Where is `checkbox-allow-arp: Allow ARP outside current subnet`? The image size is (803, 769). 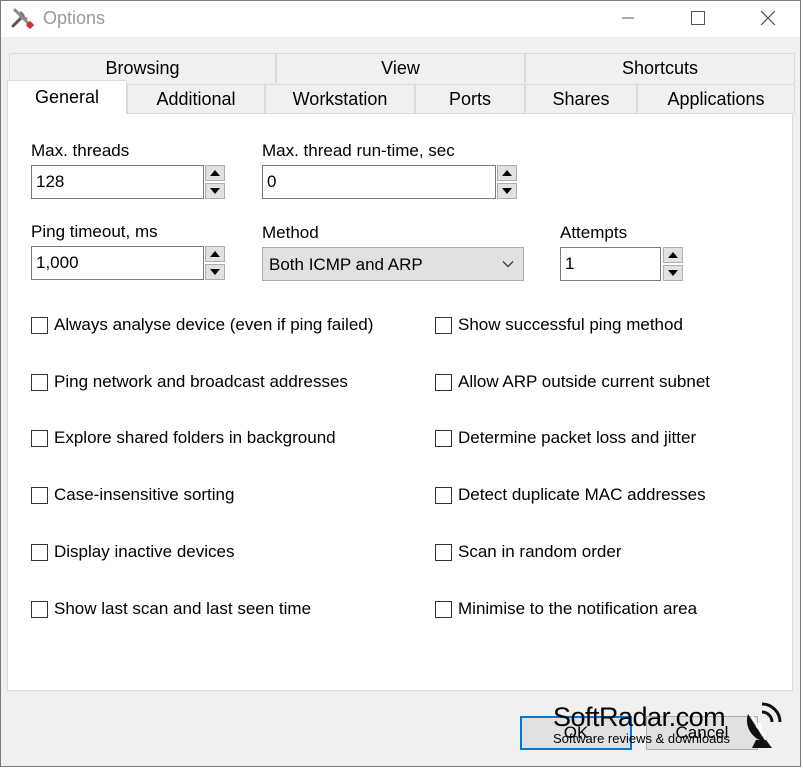 checkbox-allow-arp: Allow ARP outside current subnet is located at coordinates (572, 382).